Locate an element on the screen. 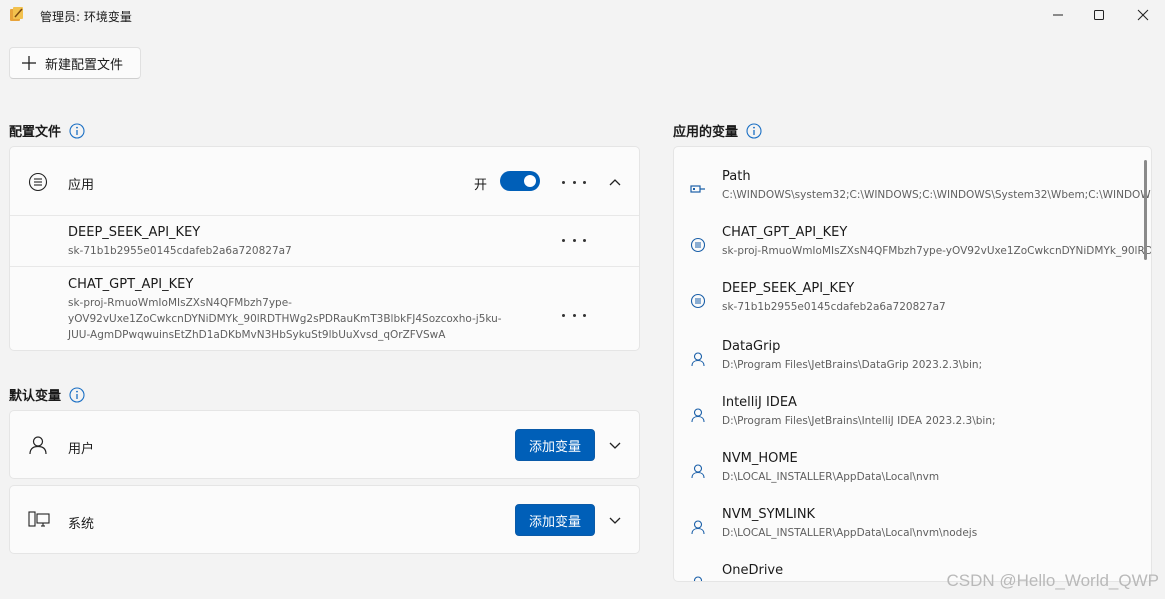 The image size is (1165, 599). default-section-header: 默认变量 is located at coordinates (47, 394).